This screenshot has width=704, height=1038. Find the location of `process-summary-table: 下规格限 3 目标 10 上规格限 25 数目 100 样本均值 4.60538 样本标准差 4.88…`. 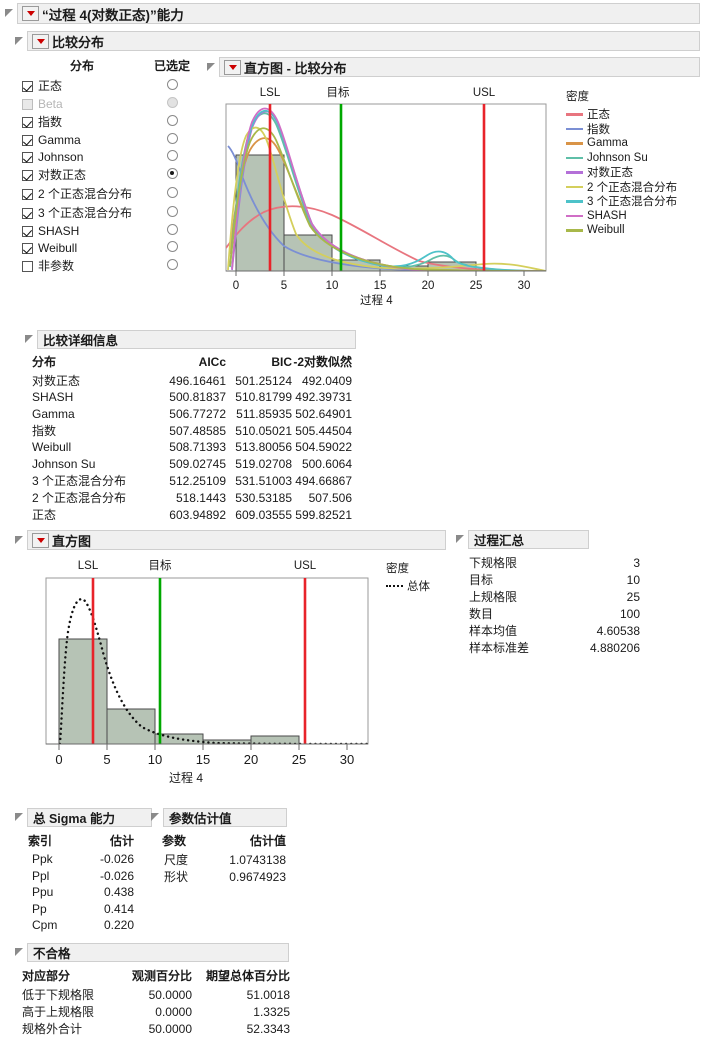

process-summary-table: 下规格限 3 目标 10 上规格限 25 数目 100 样本均值 4.60538 样本标准差 4.88… is located at coordinates (552, 605).